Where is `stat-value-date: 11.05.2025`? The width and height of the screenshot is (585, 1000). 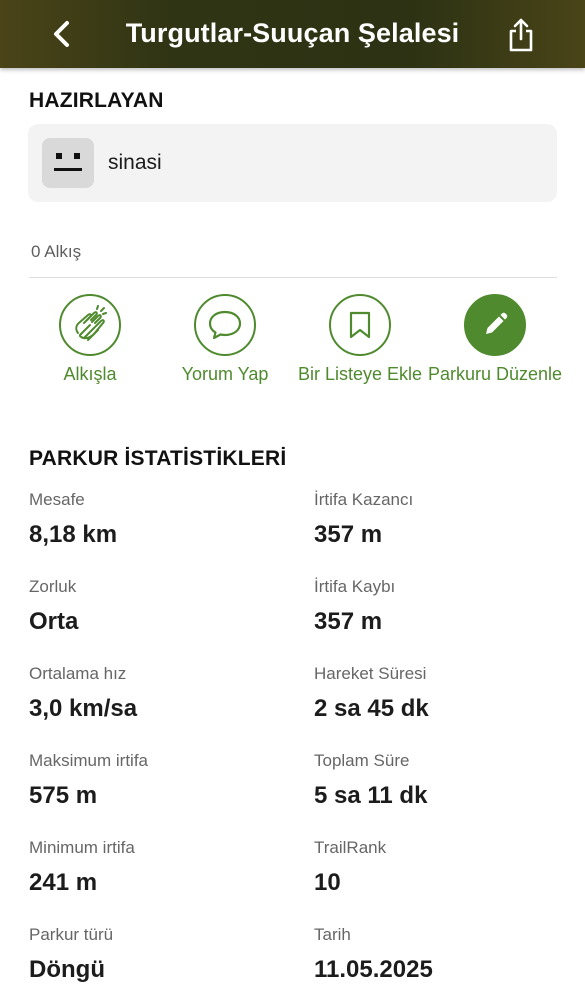 stat-value-date: 11.05.2025 is located at coordinates (373, 969).